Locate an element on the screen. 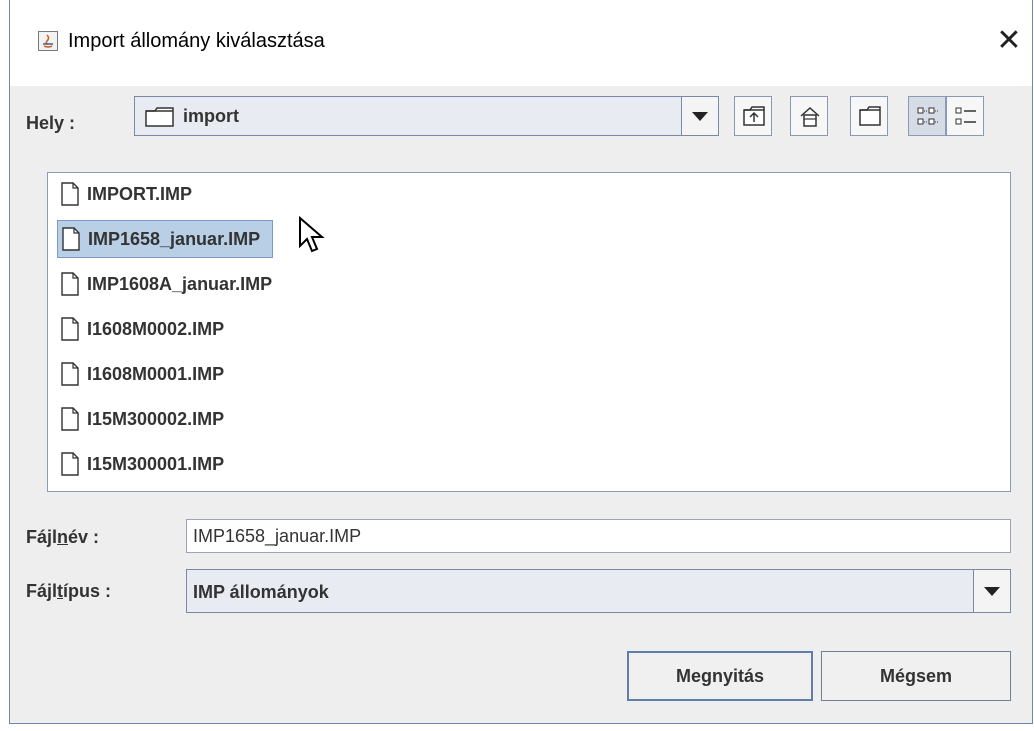 Image resolution: width=1034 pixels, height=731 pixels. mouse-cursor-icon is located at coordinates (312, 234).